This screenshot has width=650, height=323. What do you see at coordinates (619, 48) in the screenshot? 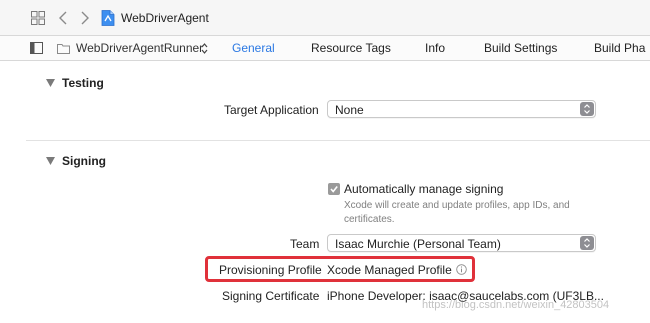
I see `tab-build-phases: Build Pha` at bounding box center [619, 48].